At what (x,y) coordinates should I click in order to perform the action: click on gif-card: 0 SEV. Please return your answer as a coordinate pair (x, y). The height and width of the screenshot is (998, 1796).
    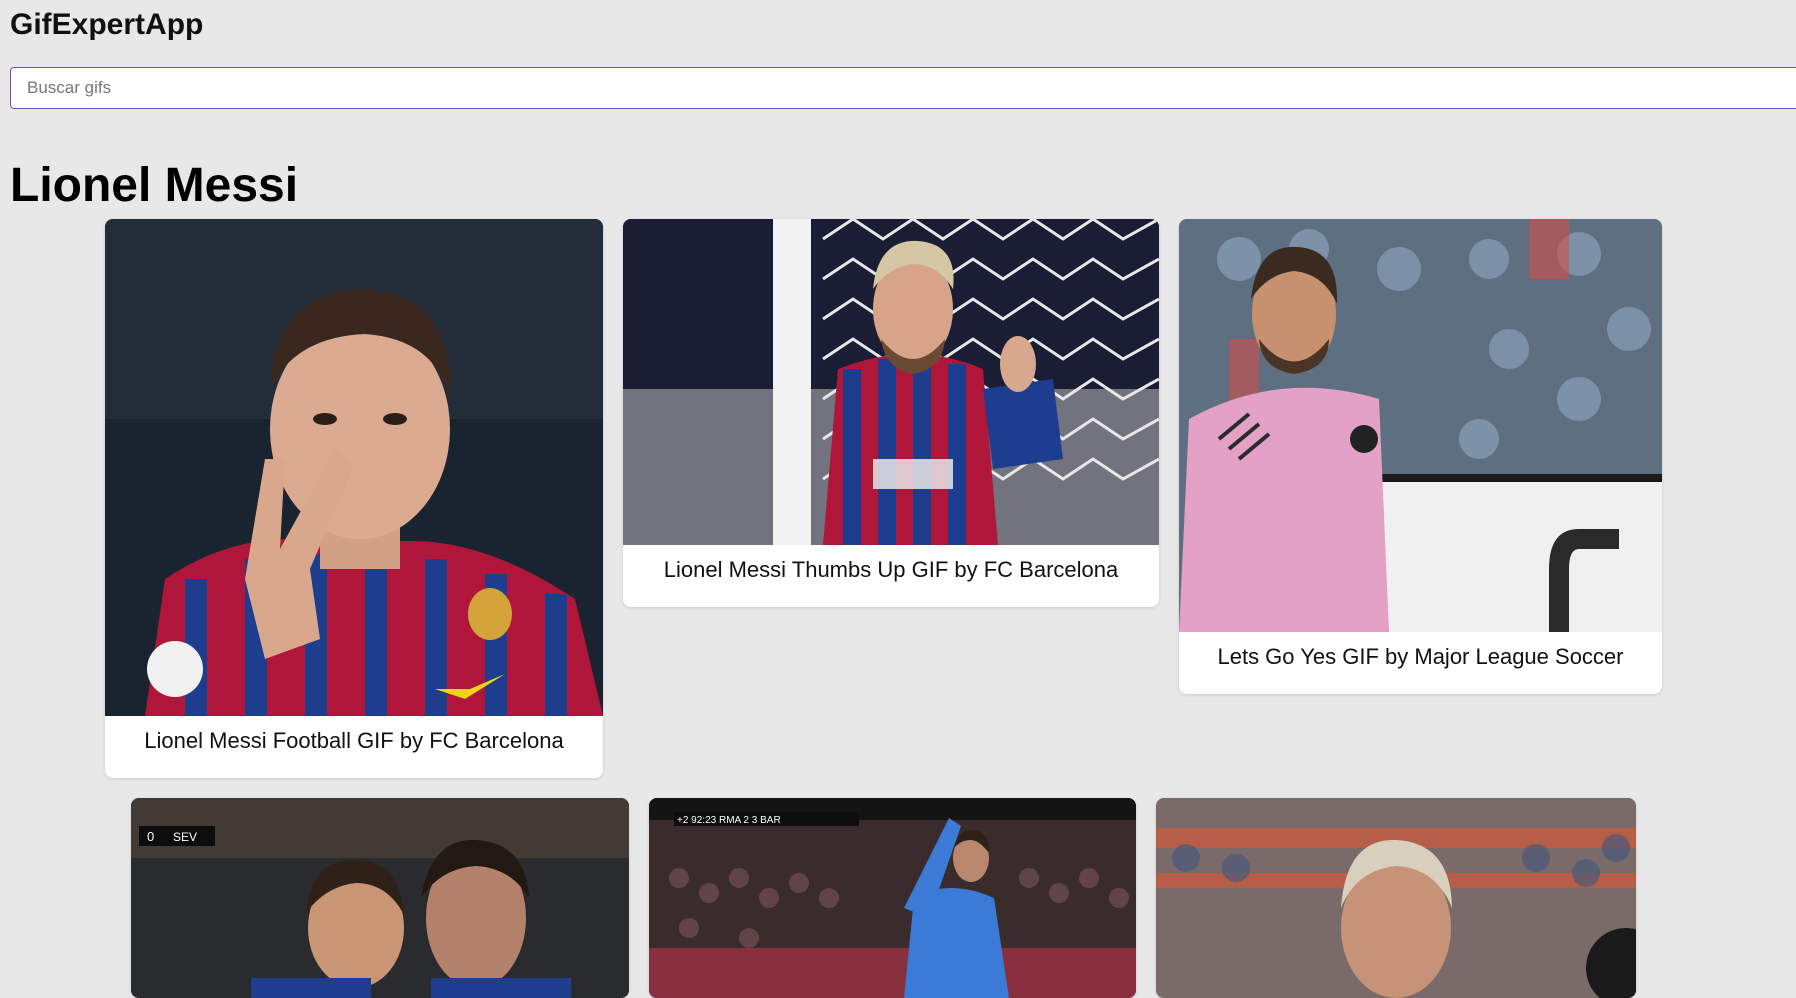
    Looking at the image, I should click on (380, 898).